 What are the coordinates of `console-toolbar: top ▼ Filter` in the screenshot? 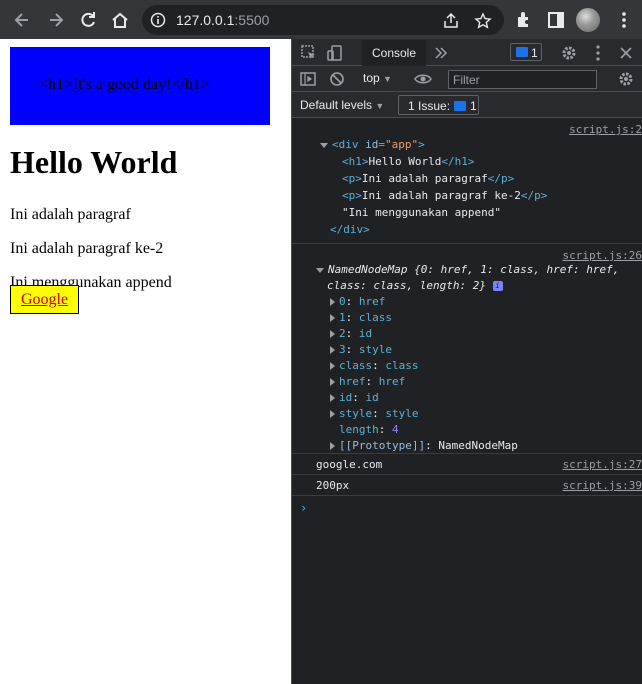 It's located at (467, 79).